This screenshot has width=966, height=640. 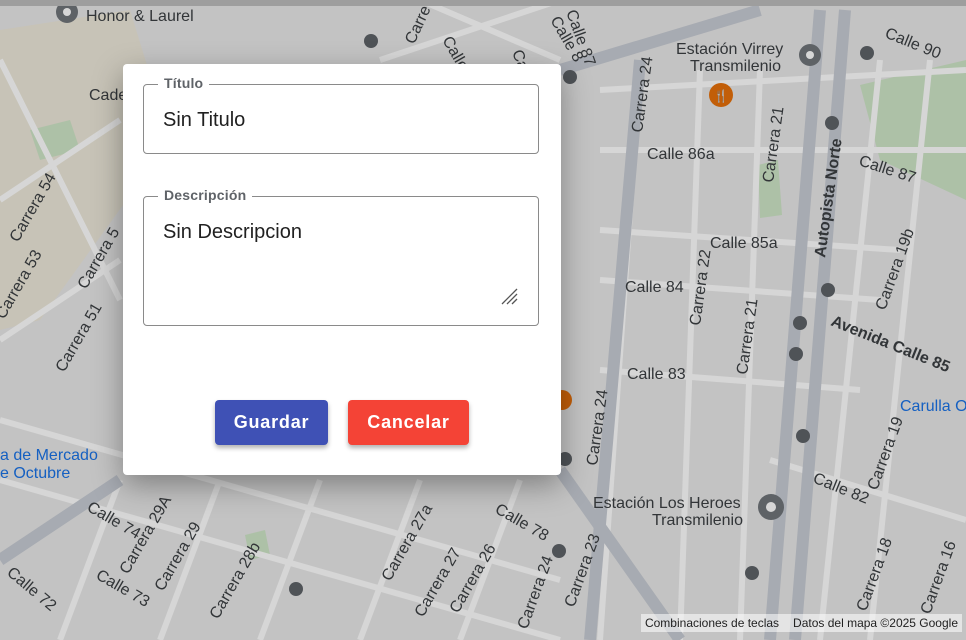 What do you see at coordinates (232, 232) in the screenshot?
I see `description-field-value: Sin Descripcion` at bounding box center [232, 232].